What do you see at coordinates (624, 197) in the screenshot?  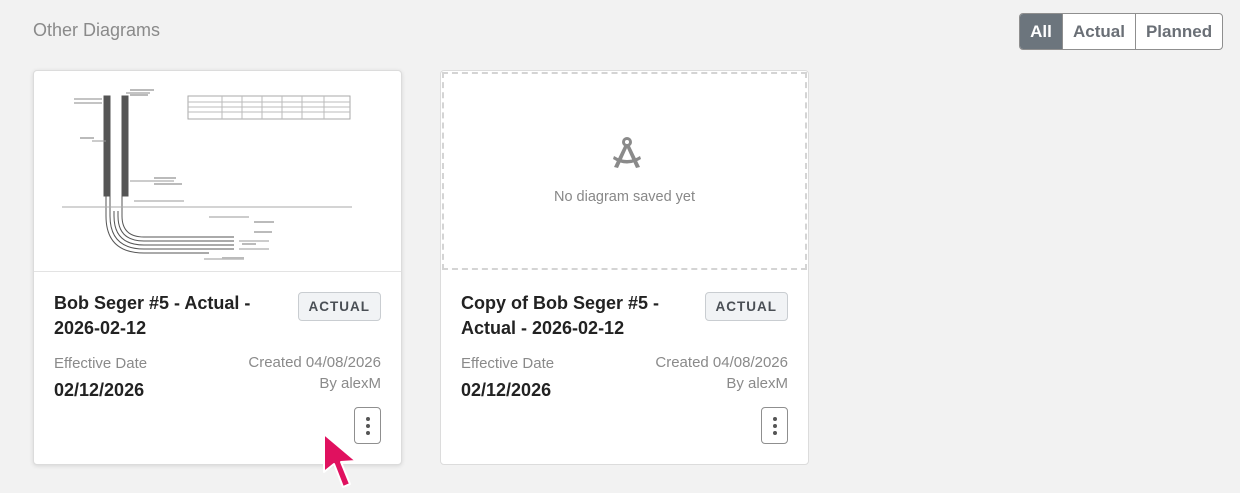 I see `no-diagram-text: No diagram saved yet` at bounding box center [624, 197].